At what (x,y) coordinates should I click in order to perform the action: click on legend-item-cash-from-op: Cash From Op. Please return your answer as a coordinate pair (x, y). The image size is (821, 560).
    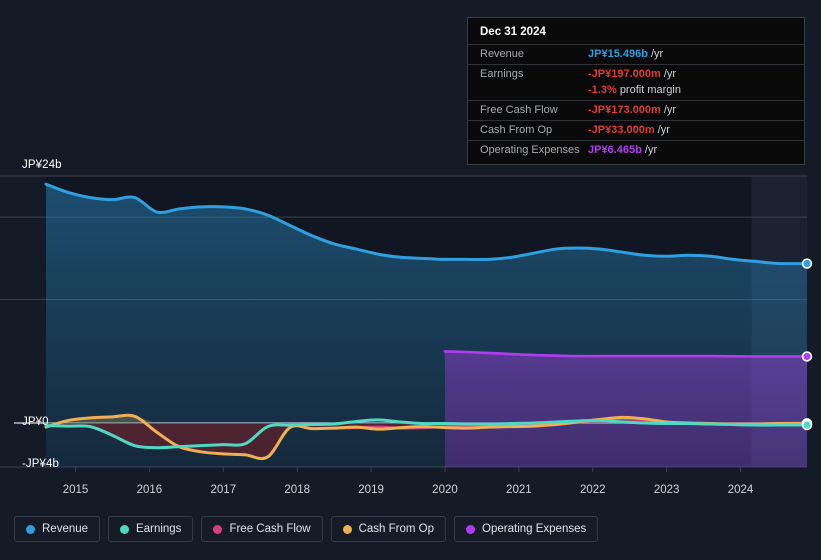
    Looking at the image, I should click on (388, 529).